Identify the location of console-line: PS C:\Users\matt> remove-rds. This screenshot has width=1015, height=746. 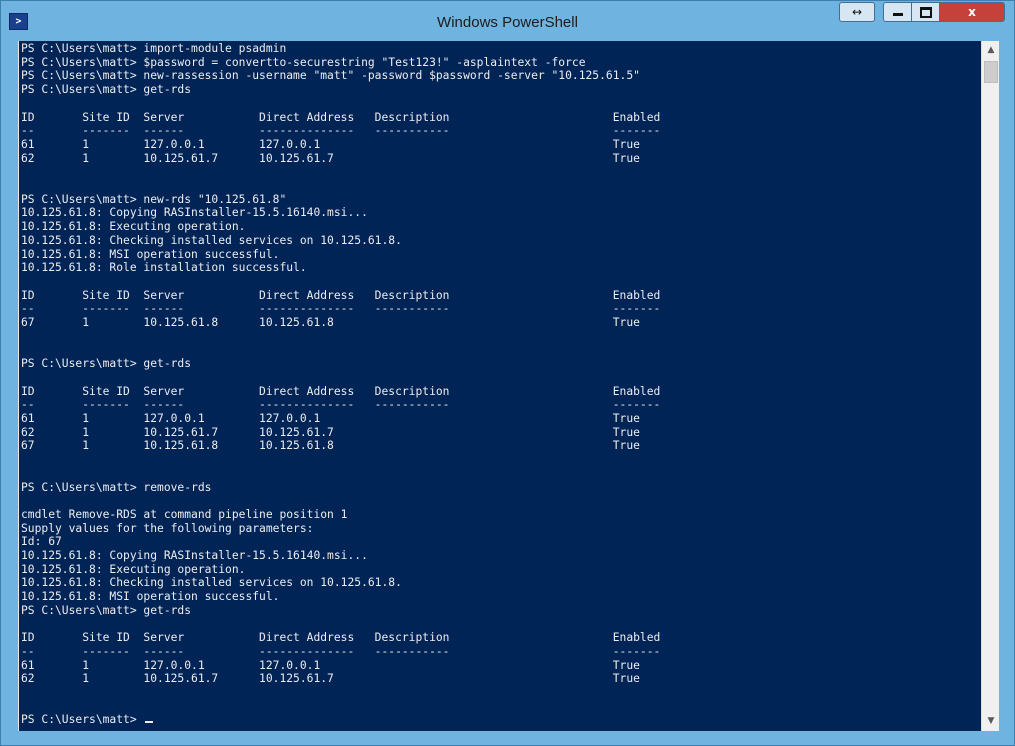
(116, 487).